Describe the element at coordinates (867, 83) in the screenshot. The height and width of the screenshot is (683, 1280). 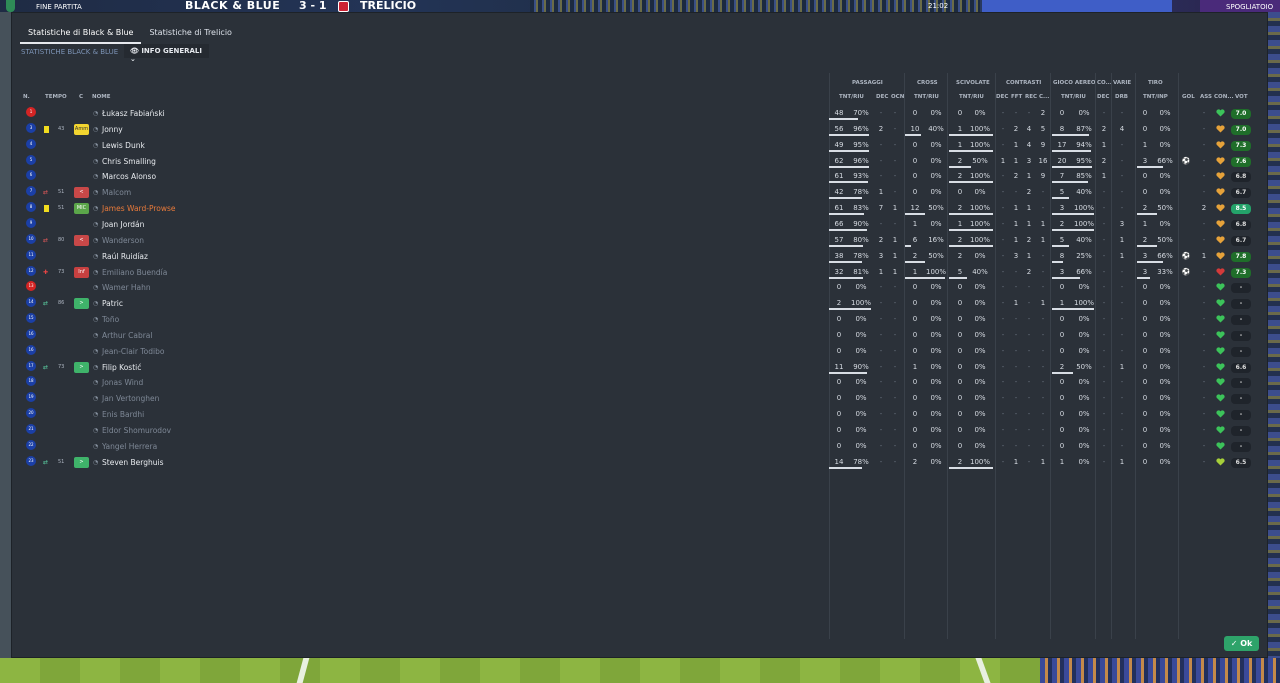
I see `group-passaggi: PASSAGGI` at that location.